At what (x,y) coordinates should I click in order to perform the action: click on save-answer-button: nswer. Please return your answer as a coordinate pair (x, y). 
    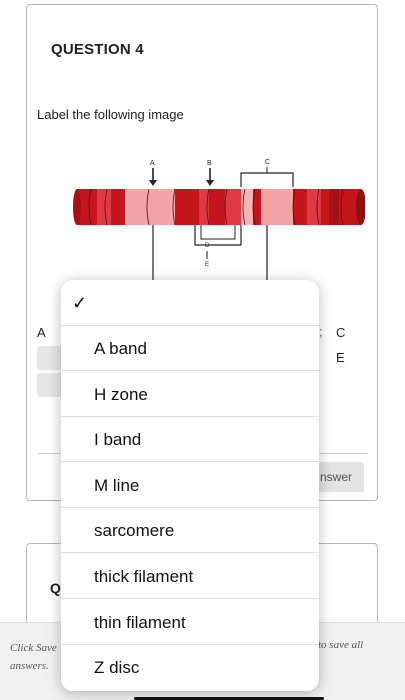
    Looking at the image, I should click on (341, 477).